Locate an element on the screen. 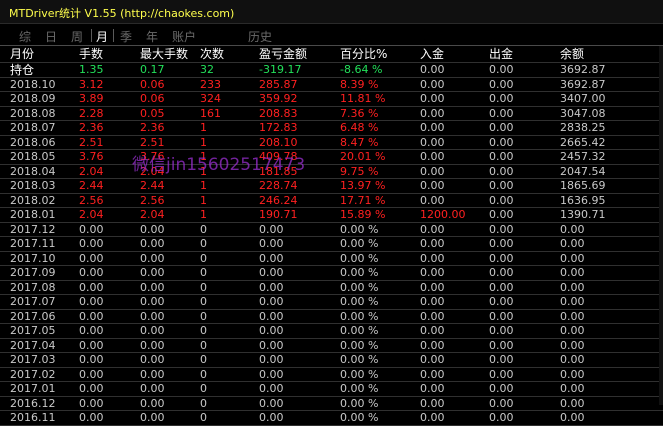 This screenshot has height=426, width=663. cell-max-lots: 0.06 is located at coordinates (152, 98).